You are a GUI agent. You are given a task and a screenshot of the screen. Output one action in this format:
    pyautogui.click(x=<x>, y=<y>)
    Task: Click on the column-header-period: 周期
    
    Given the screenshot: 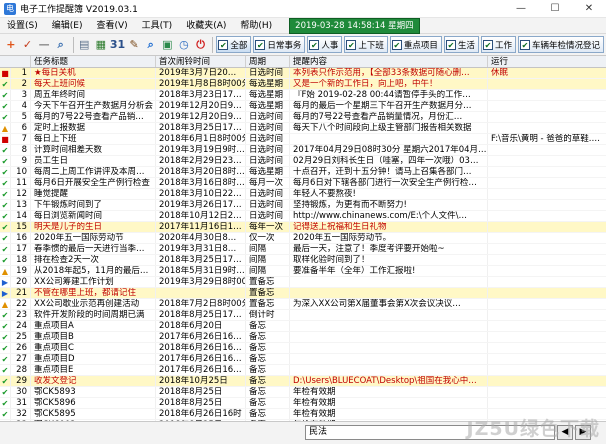 What is the action you would take?
    pyautogui.click(x=268, y=61)
    